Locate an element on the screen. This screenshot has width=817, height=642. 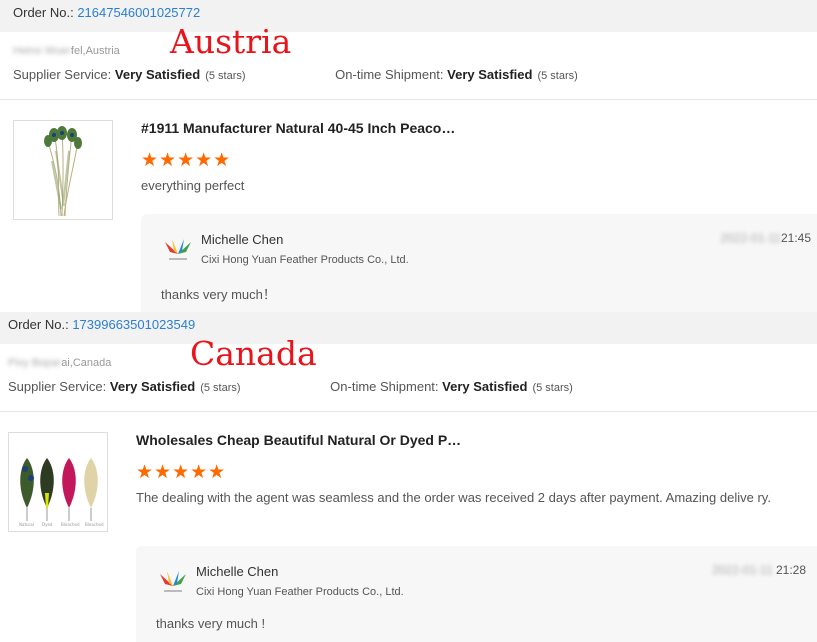
review-text: everything perfect is located at coordinates (193, 185).